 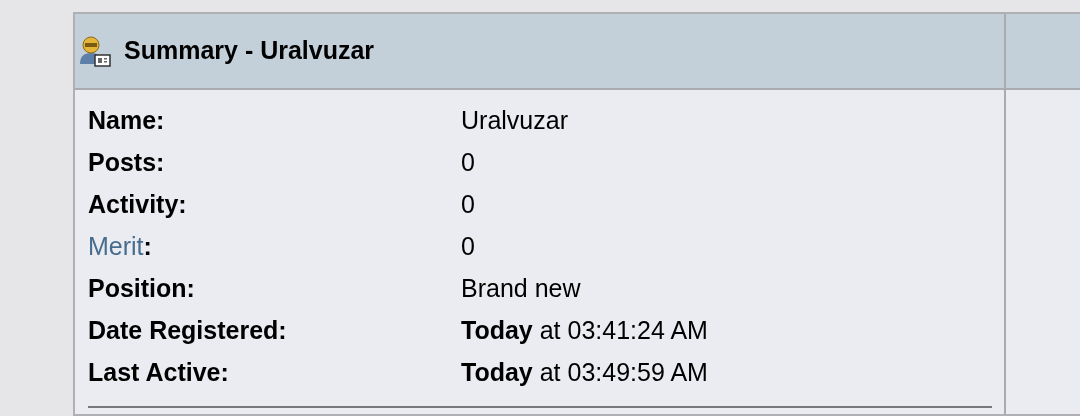 I want to click on field-value: Brand new, so click(x=521, y=289).